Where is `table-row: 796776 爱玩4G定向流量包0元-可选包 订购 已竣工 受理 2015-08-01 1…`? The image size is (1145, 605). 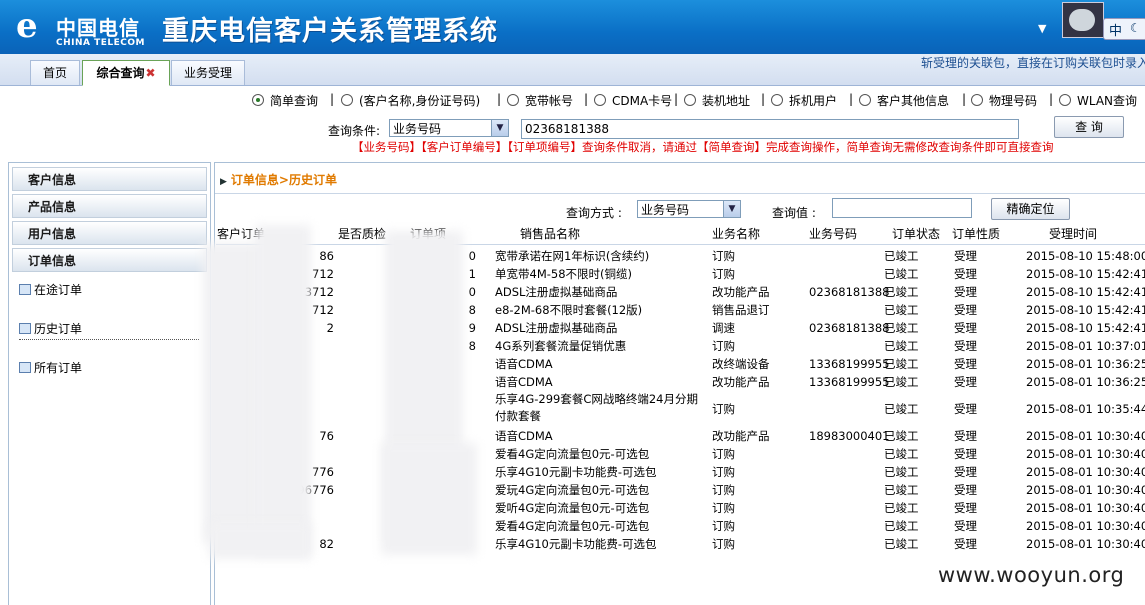 table-row: 796776 爱玩4G定向流量包0元-可选包 订购 已竣工 受理 2015-08-01 1… is located at coordinates (680, 490).